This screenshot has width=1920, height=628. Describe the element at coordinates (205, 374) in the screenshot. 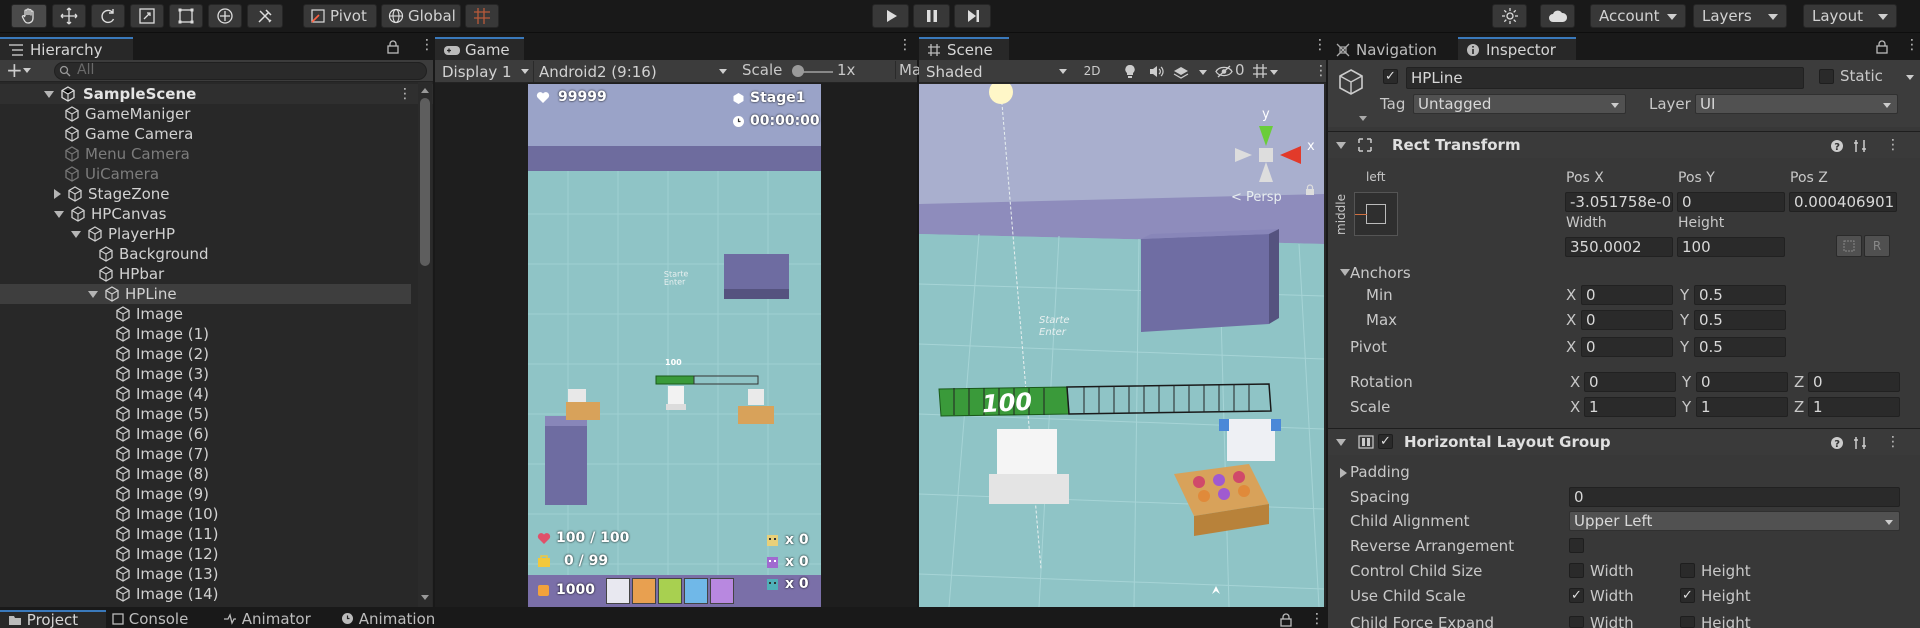

I see `hierarchy-item: Image (3)` at that location.